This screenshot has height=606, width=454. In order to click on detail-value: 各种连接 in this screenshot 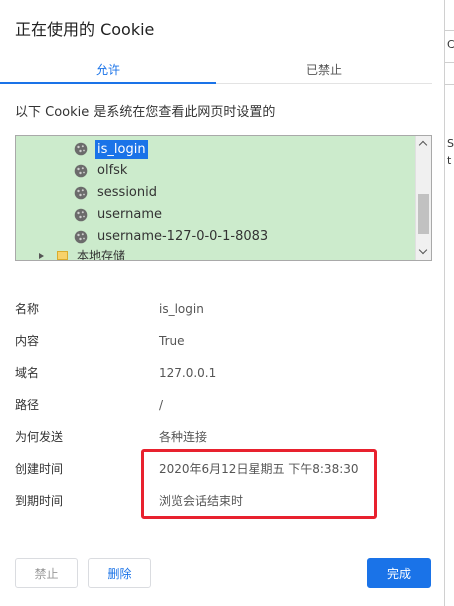, I will do `click(183, 437)`.